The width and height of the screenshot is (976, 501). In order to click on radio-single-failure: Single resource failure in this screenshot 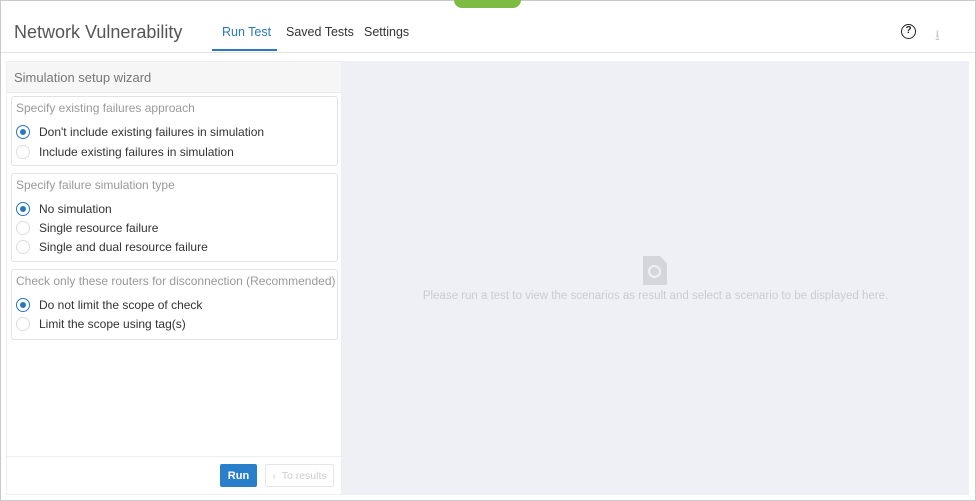, I will do `click(87, 228)`.